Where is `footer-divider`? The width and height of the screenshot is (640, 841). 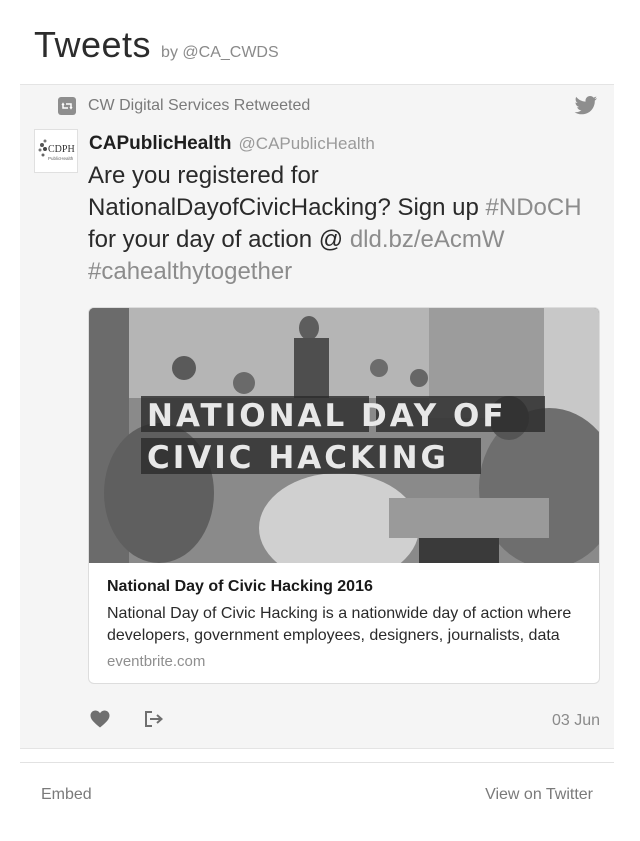
footer-divider is located at coordinates (317, 762).